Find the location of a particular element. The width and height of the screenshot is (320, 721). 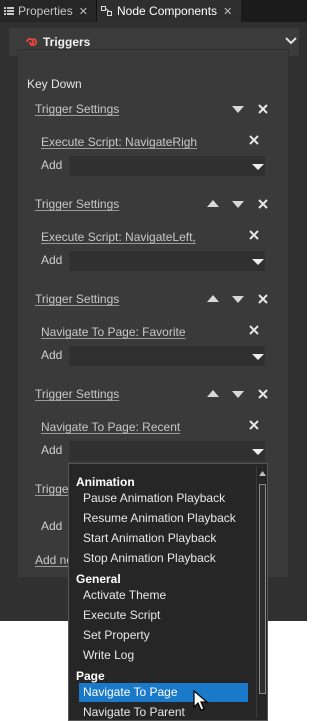

scrollbar-thumb is located at coordinates (262, 589).